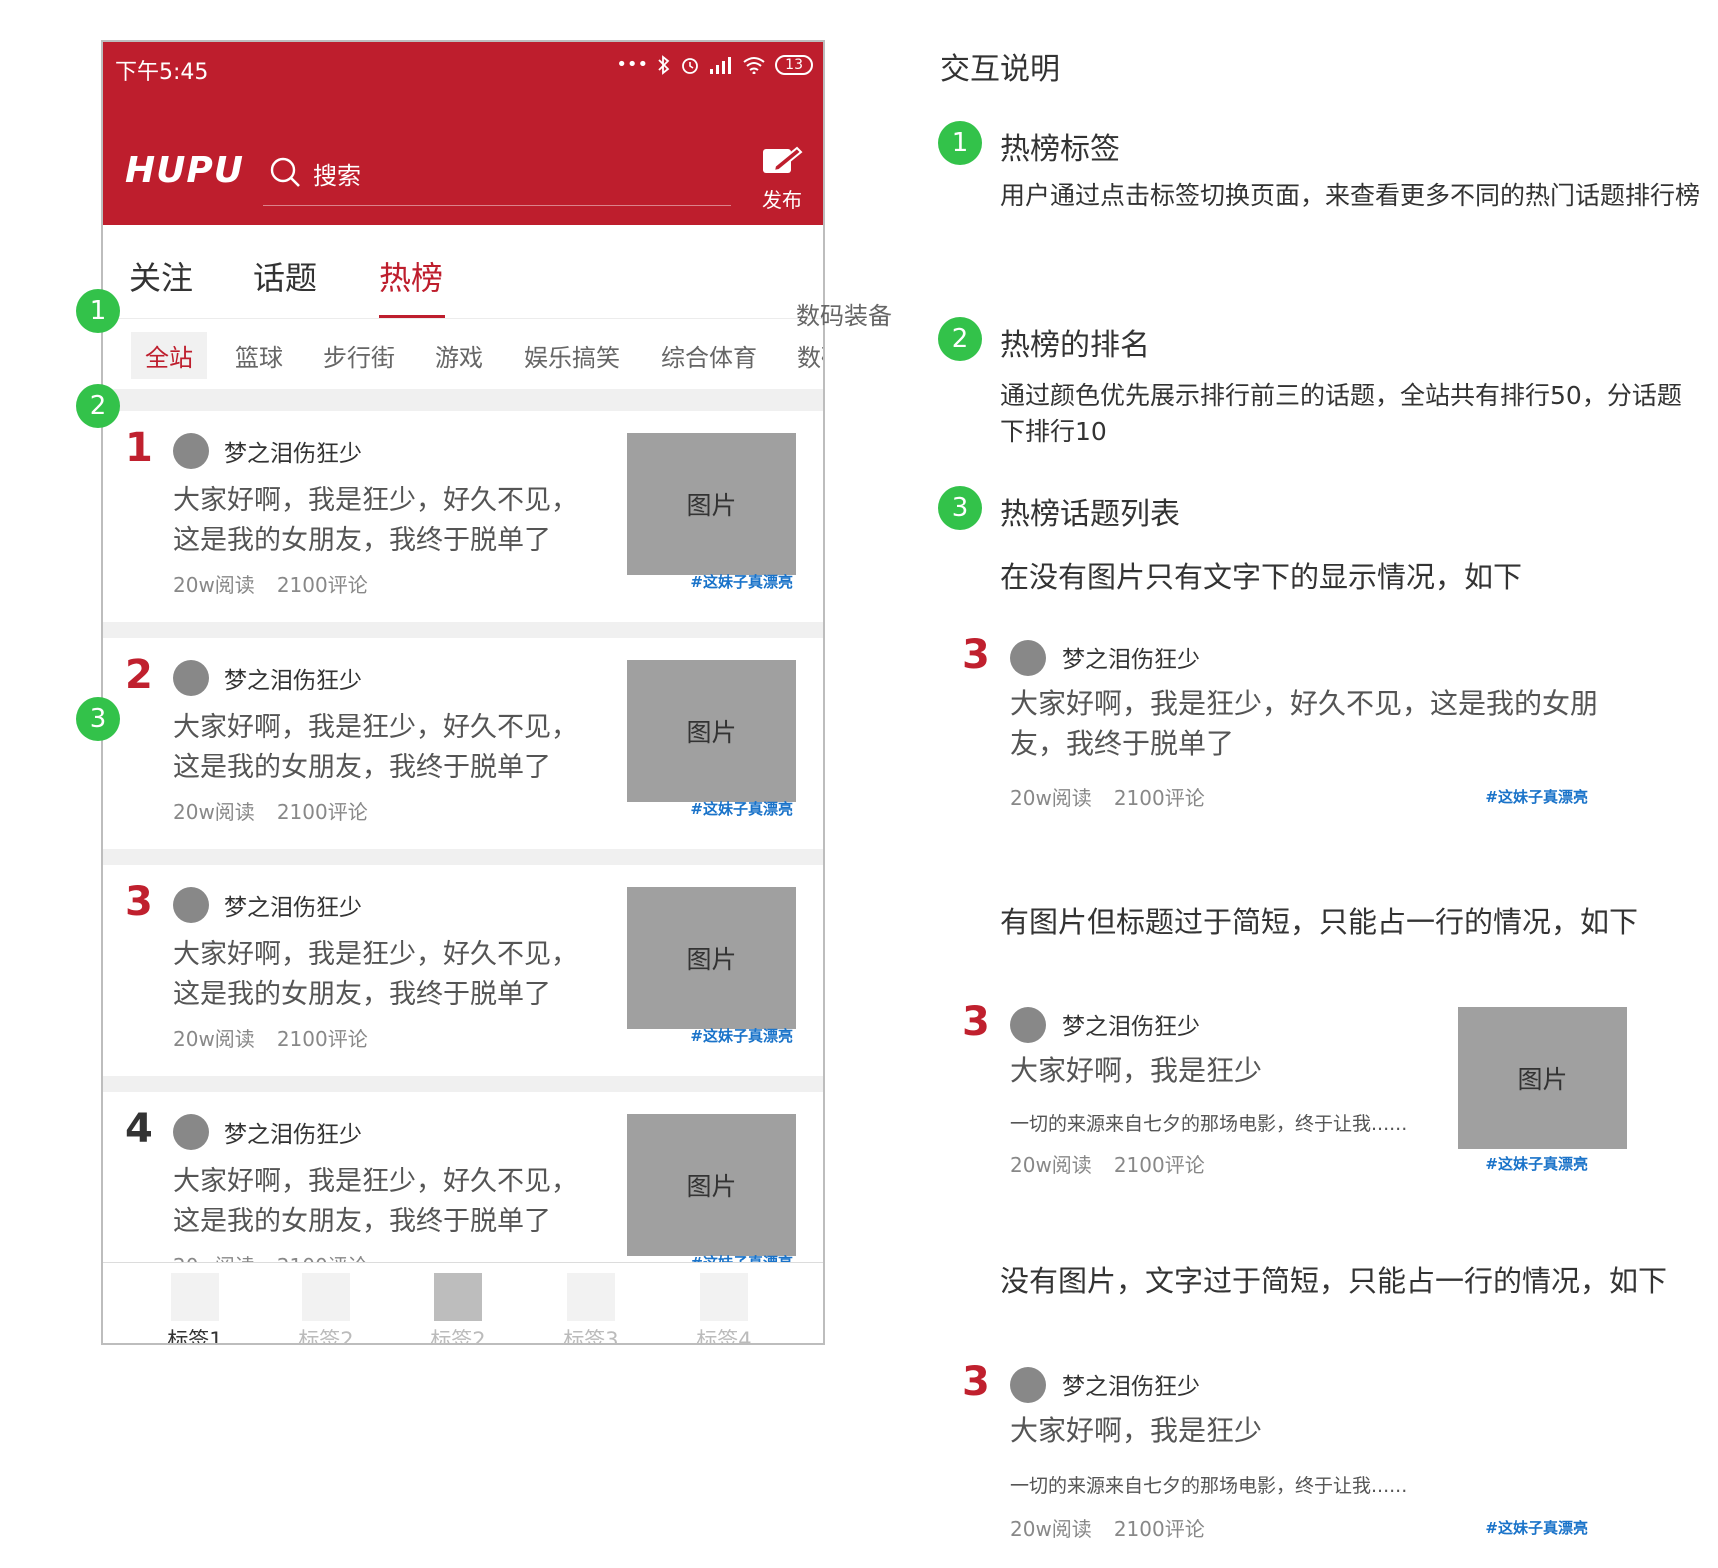  What do you see at coordinates (463, 67) in the screenshot?
I see `status-bar: 下午5:45 ••• 13` at bounding box center [463, 67].